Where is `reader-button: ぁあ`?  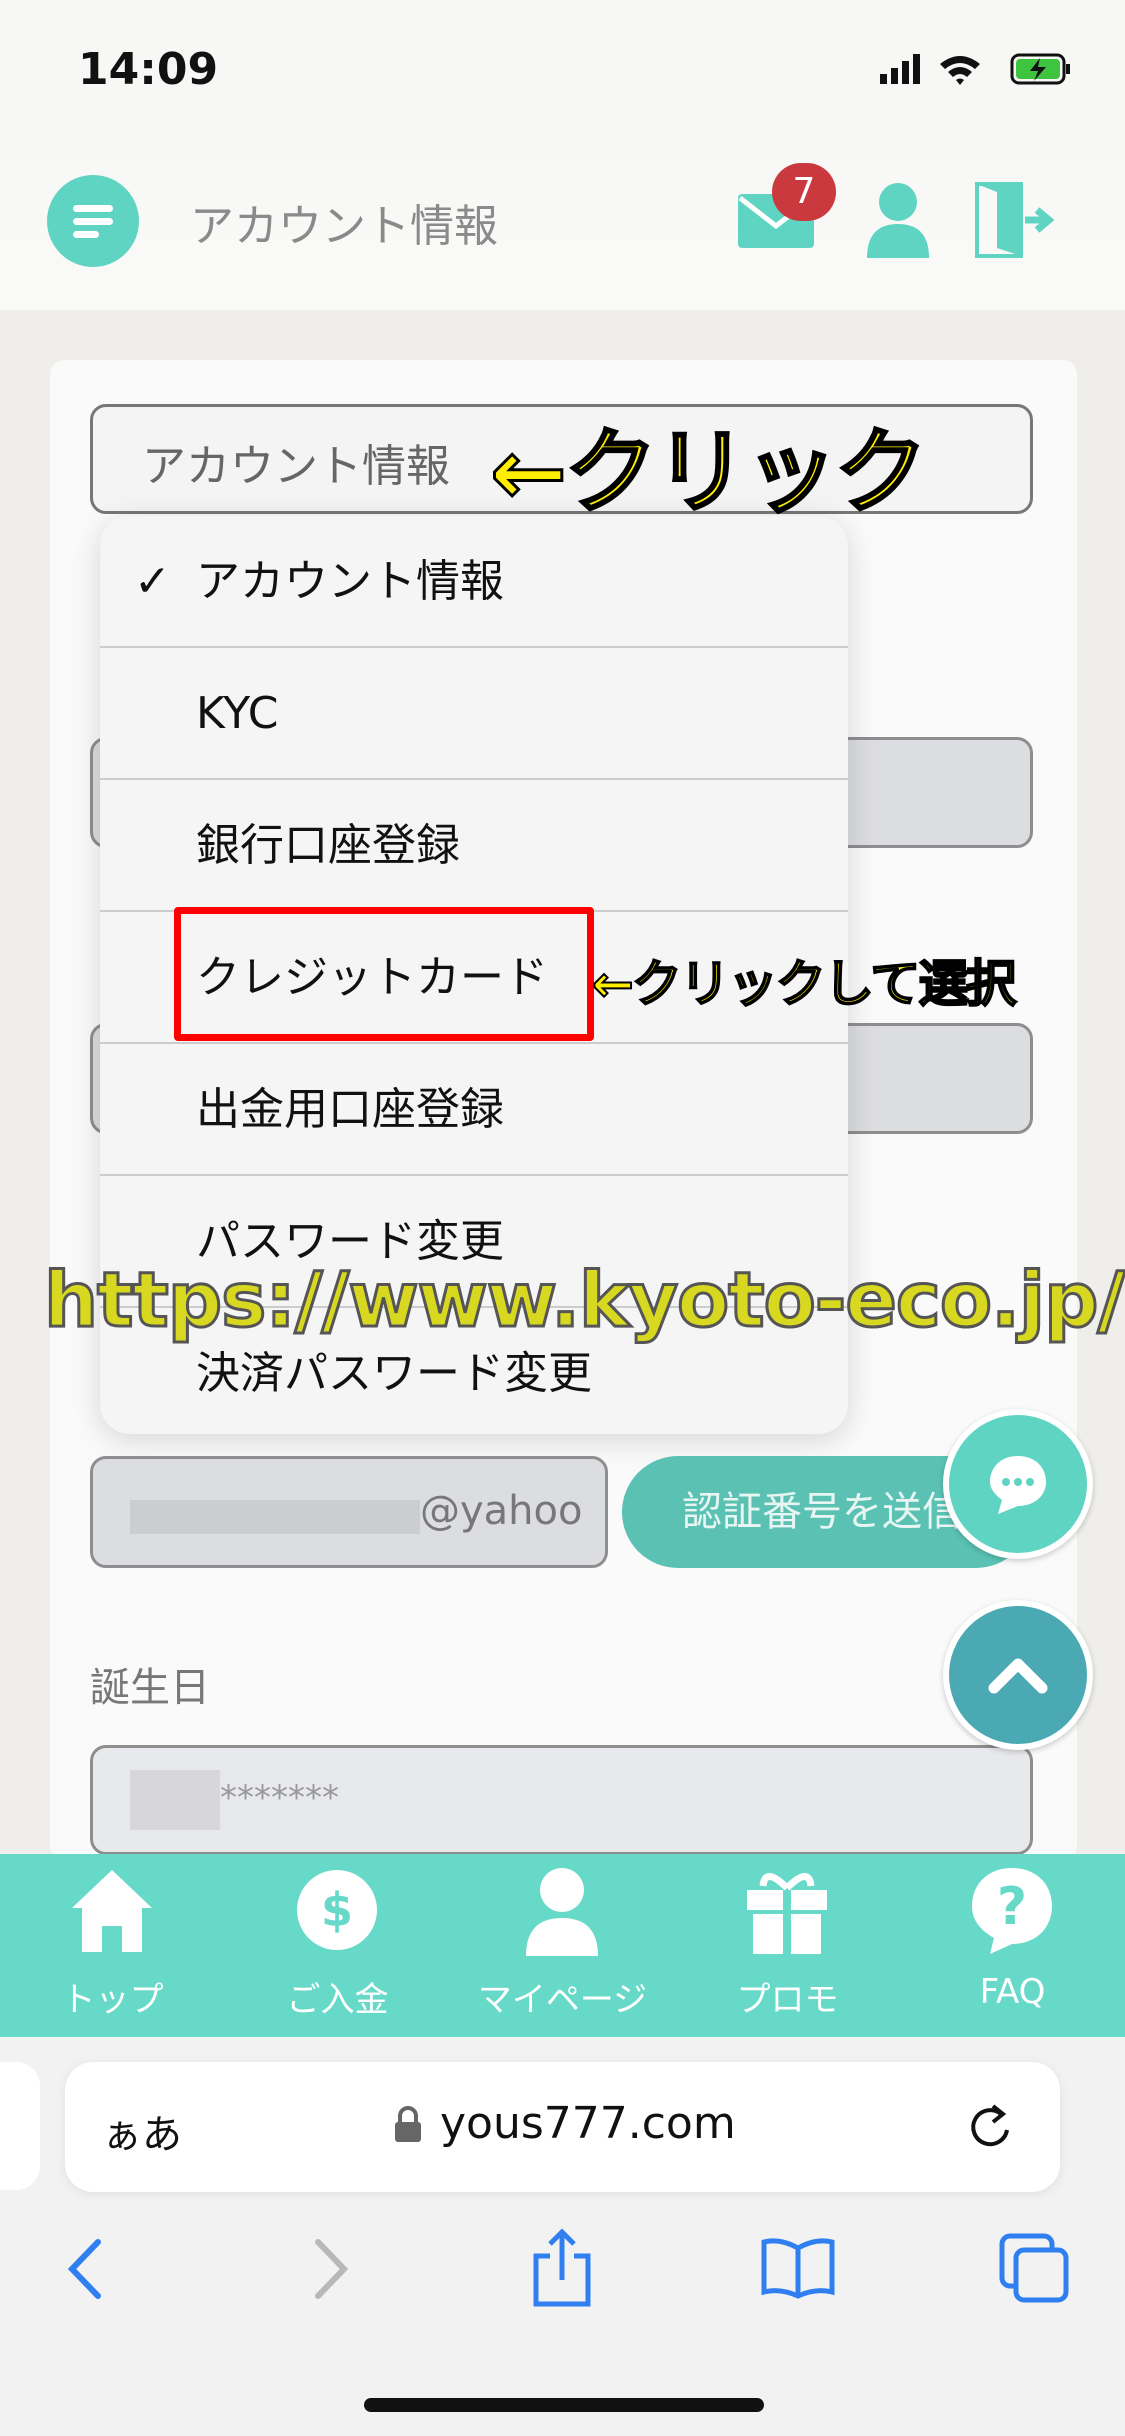 reader-button: ぁあ is located at coordinates (142, 2131).